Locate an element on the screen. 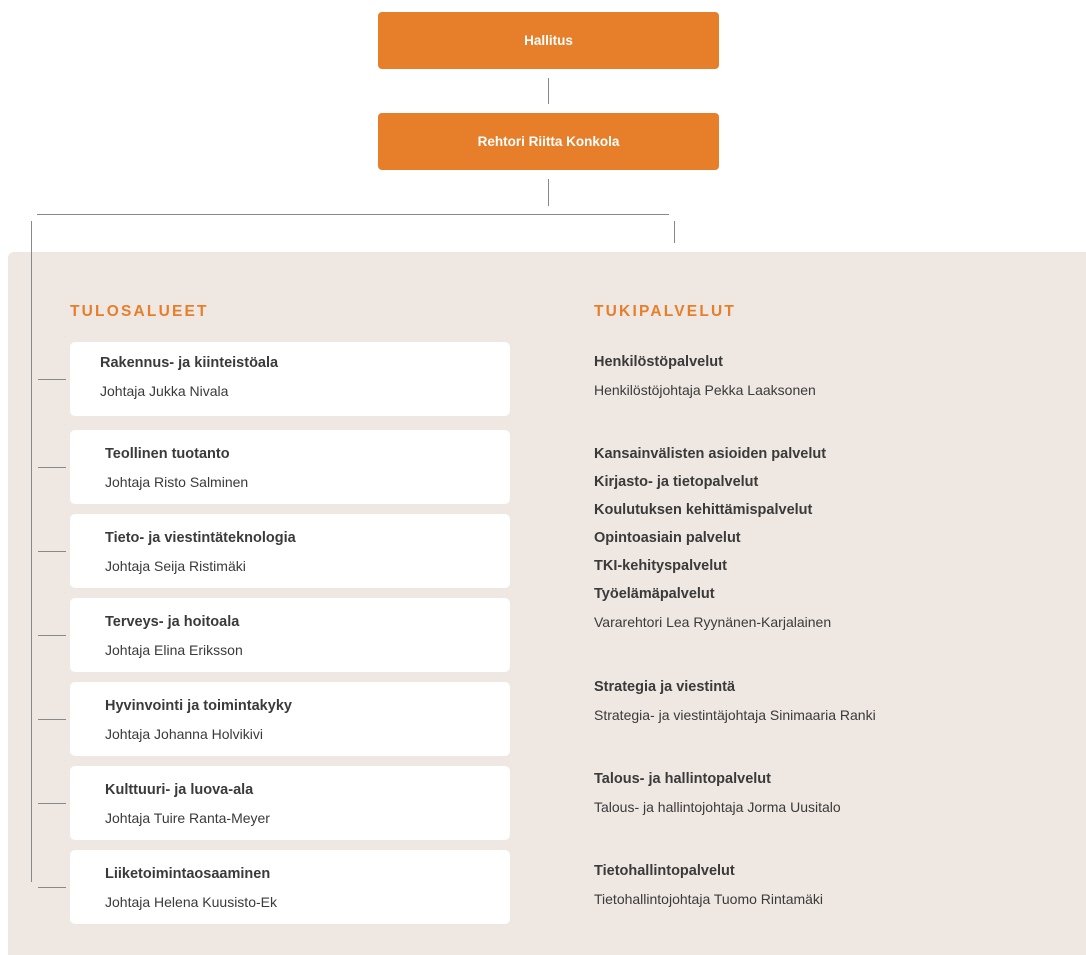 The image size is (1086, 955). unit-name: Tieto- ja viestintäteknologia is located at coordinates (200, 538).